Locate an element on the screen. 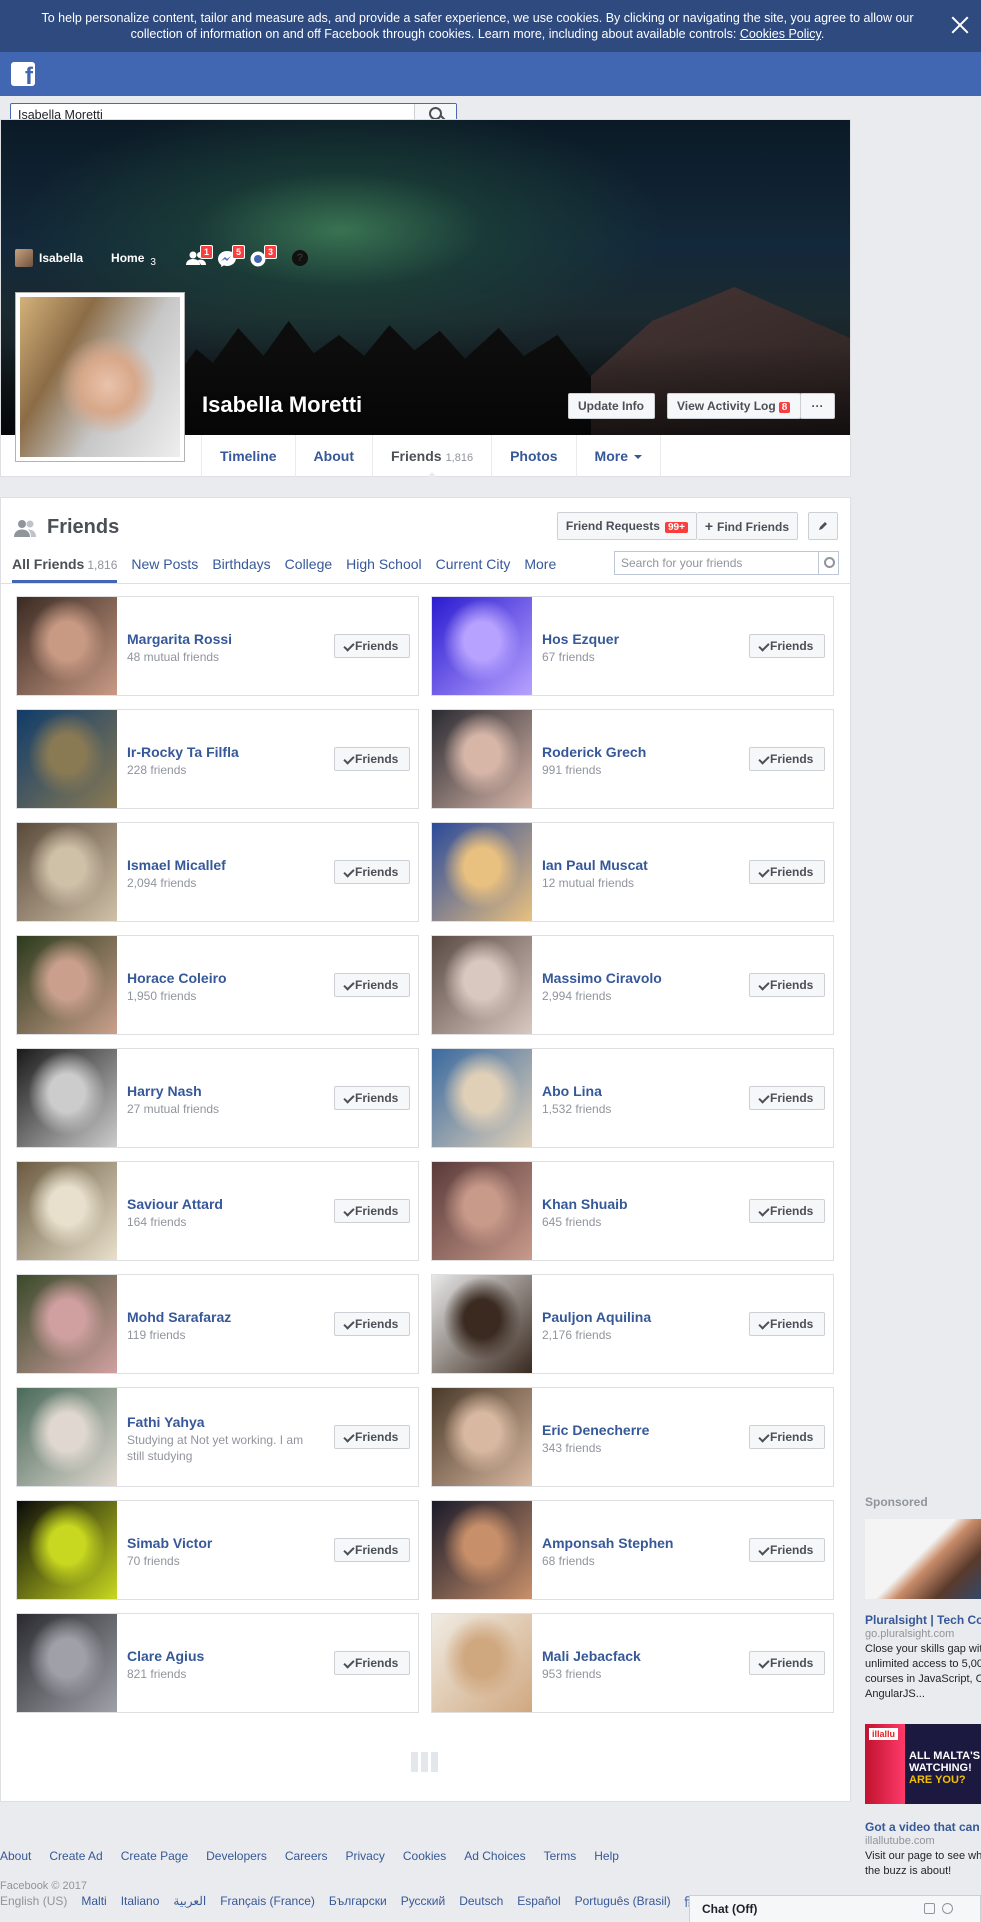 The width and height of the screenshot is (981, 1922). language-link: Malti is located at coordinates (93, 1902).